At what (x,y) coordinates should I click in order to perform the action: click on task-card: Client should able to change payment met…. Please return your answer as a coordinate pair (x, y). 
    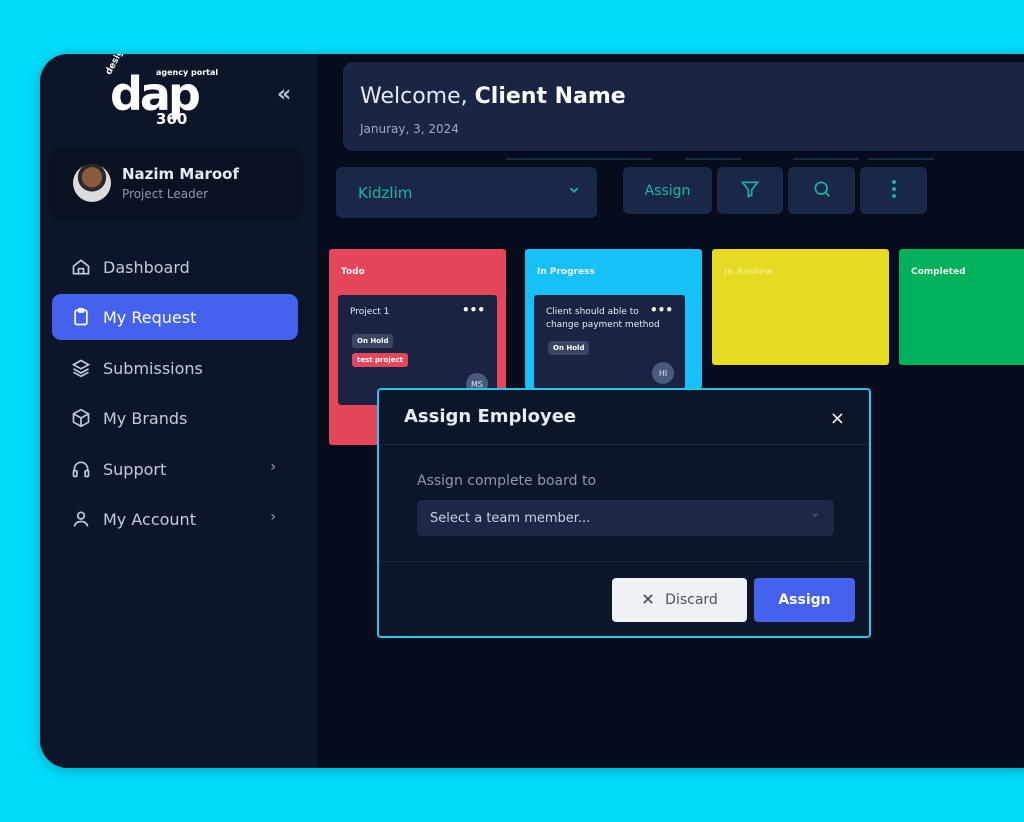
    Looking at the image, I should click on (609, 342).